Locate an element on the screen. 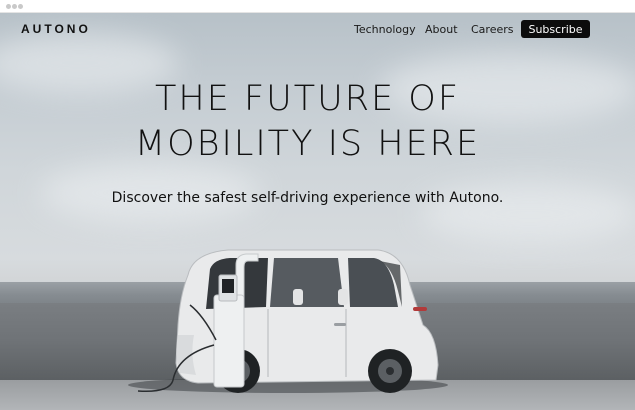 The width and height of the screenshot is (635, 410). nav-link-about: About is located at coordinates (441, 29).